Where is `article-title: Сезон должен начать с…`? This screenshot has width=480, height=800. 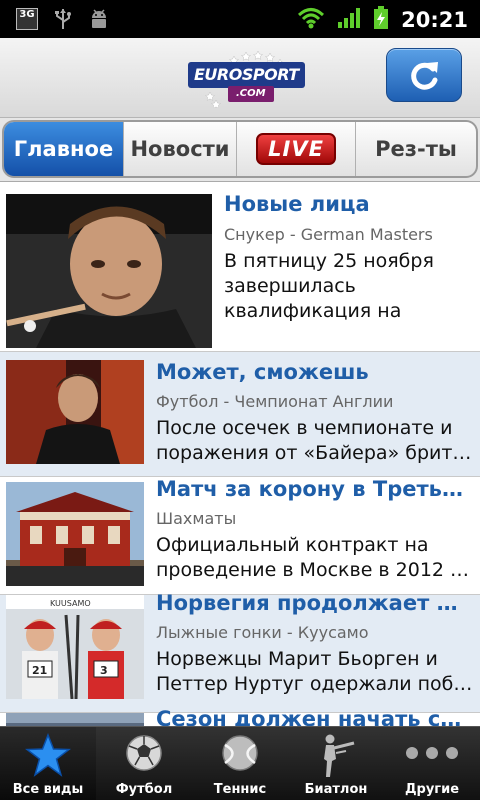
article-title: Сезон должен начать с… is located at coordinates (314, 716).